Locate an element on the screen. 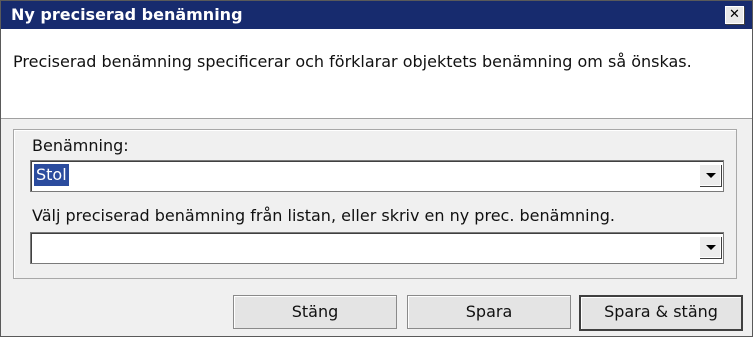 Image resolution: width=753 pixels, height=337 pixels. dialog-title: Ny preciserad benämning is located at coordinates (127, 14).